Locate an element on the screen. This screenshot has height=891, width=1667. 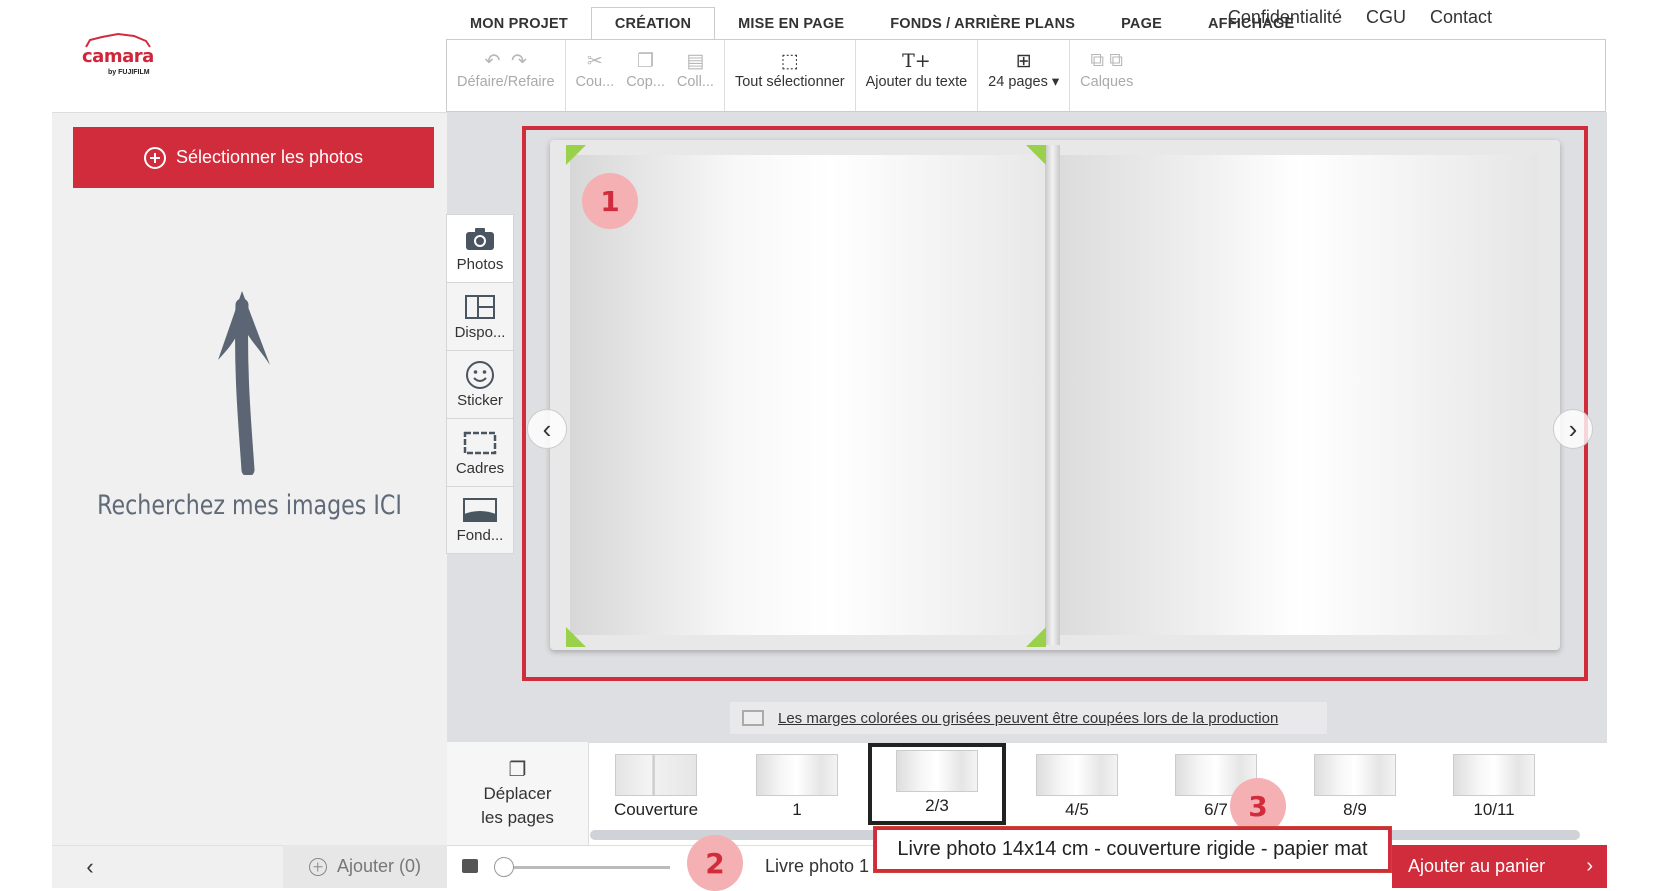
corner-marker-top-left is located at coordinates (576, 155).